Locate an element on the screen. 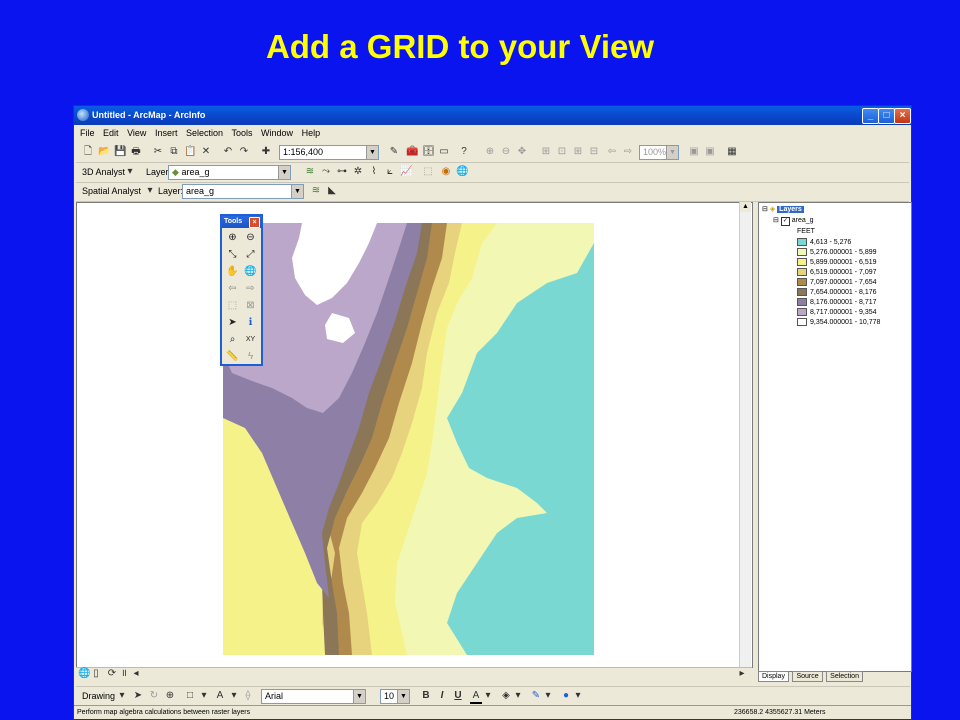  create-profile-graph-icon: 📈 is located at coordinates (406, 172).